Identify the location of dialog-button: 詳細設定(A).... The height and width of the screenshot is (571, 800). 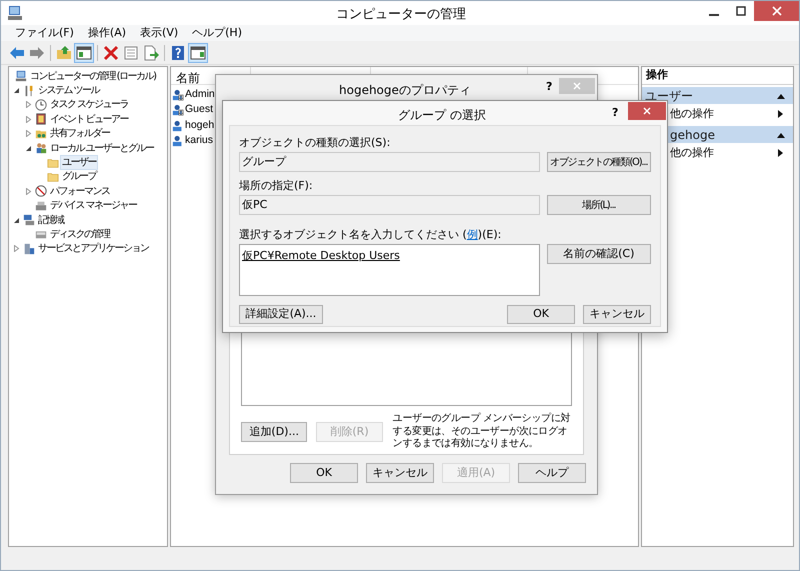
(281, 314).